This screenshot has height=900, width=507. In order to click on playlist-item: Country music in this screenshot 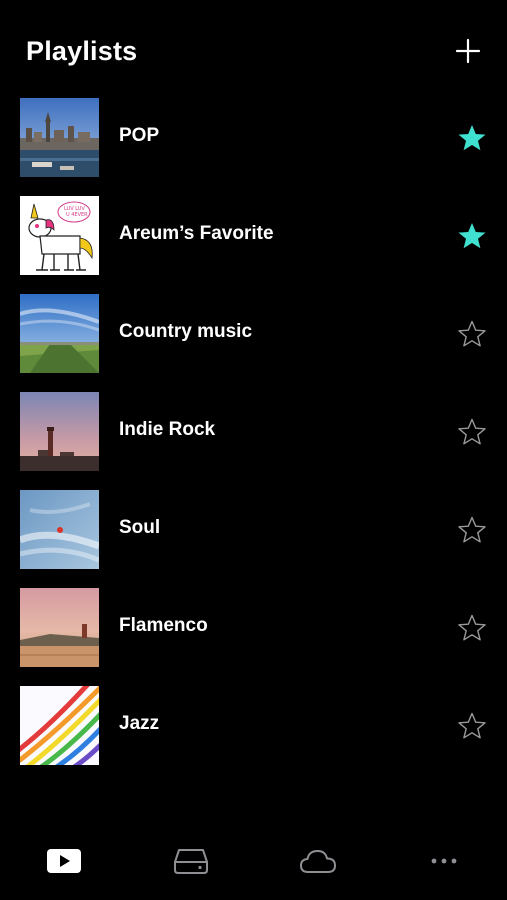, I will do `click(253, 343)`.